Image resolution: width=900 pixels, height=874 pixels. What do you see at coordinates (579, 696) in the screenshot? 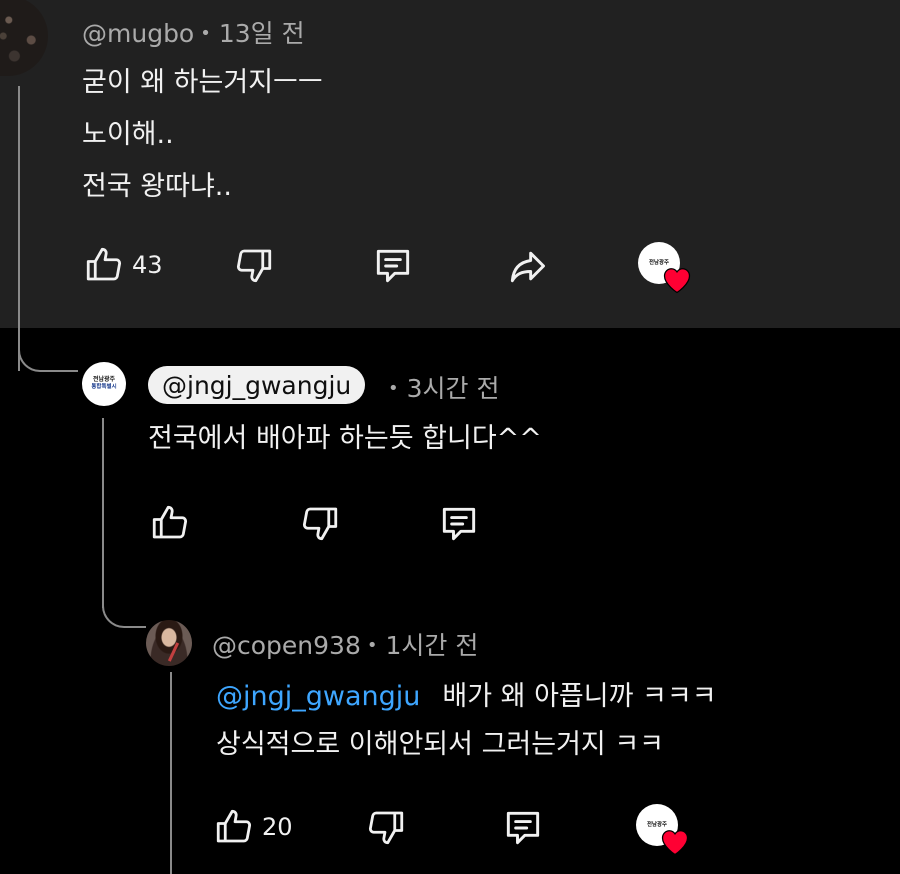
I see `comment-text: 배가 왜 아픕니까 ㅋㅋㅋ` at bounding box center [579, 696].